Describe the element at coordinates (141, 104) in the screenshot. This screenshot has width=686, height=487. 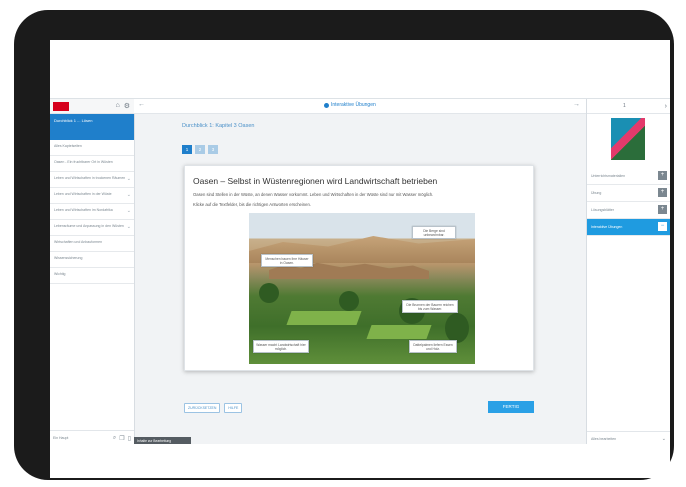
I see `back-arrow-icon: ←` at that location.